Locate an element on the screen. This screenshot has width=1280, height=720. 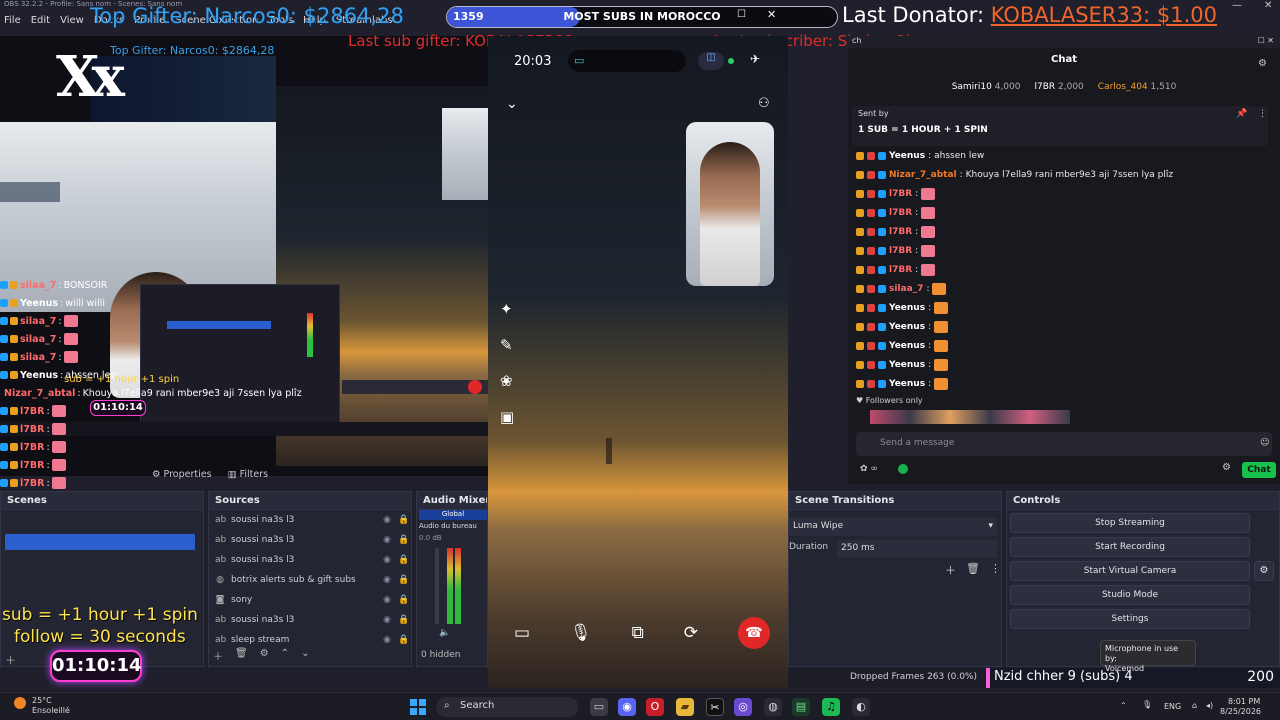
source-row: ◍ botrix alerts sub & gift subs ◉ 🔒 is located at coordinates (310, 580).